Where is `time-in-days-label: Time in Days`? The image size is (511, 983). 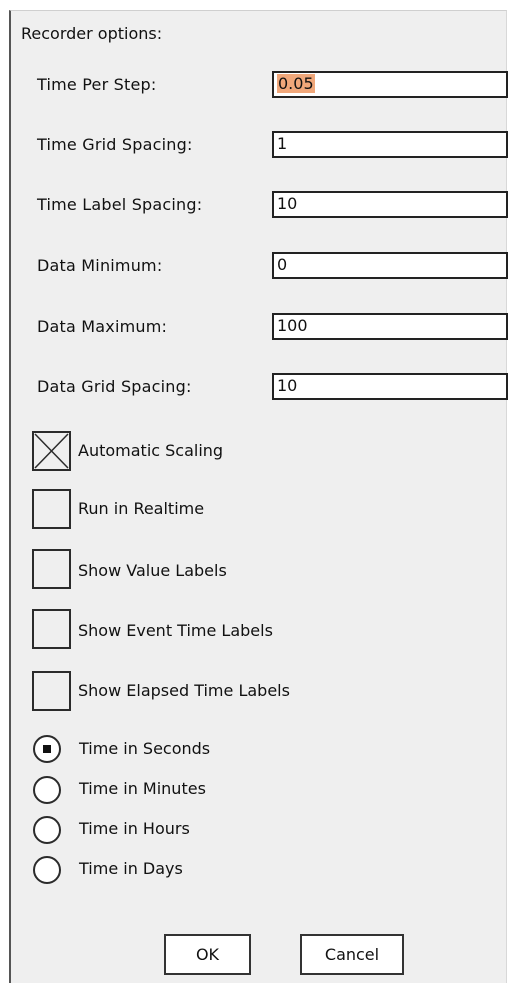 time-in-days-label: Time in Days is located at coordinates (131, 868).